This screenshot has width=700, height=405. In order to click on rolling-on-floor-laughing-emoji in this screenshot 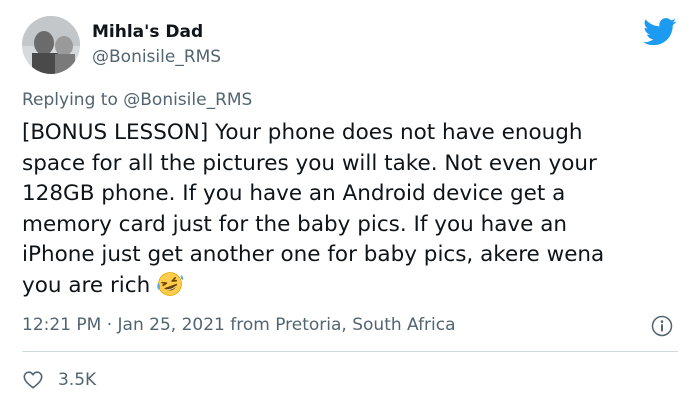, I will do `click(170, 283)`.